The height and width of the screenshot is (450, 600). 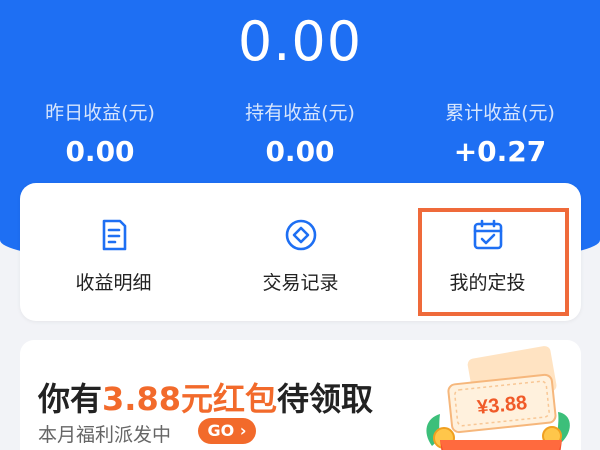 What do you see at coordinates (301, 235) in the screenshot?
I see `diamond-icon` at bounding box center [301, 235].